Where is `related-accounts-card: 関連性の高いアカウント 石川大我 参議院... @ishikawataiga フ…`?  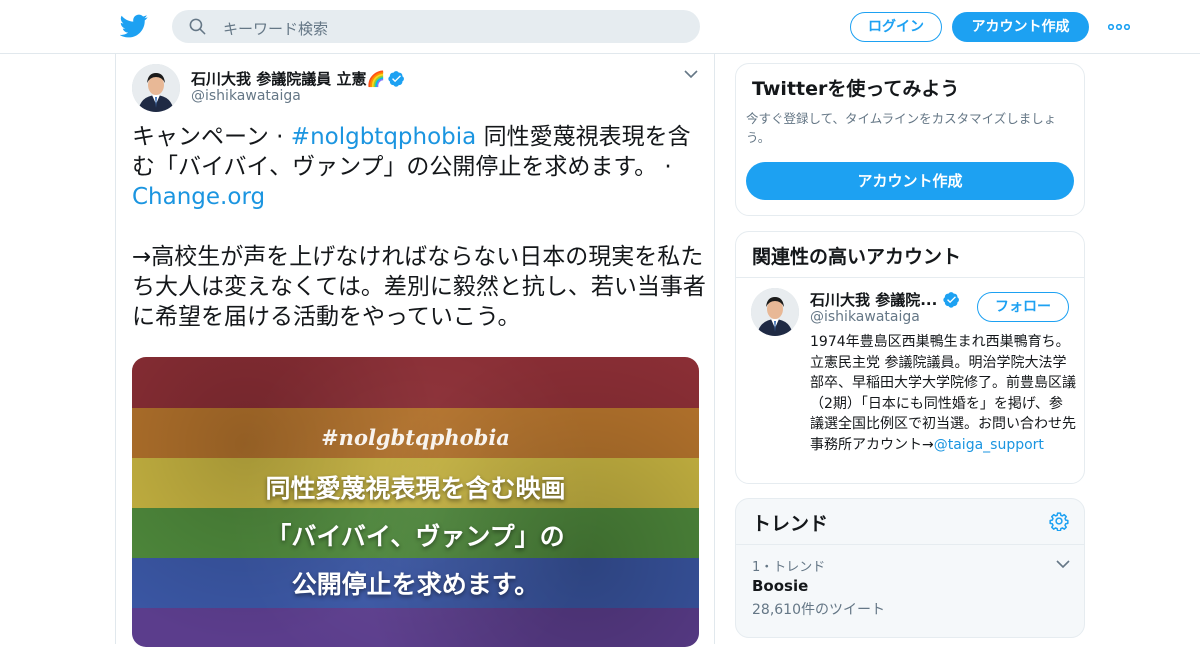
related-accounts-card: 関連性の高いアカウント 石川大我 参議院... @ishikawataiga フ… is located at coordinates (912, 357).